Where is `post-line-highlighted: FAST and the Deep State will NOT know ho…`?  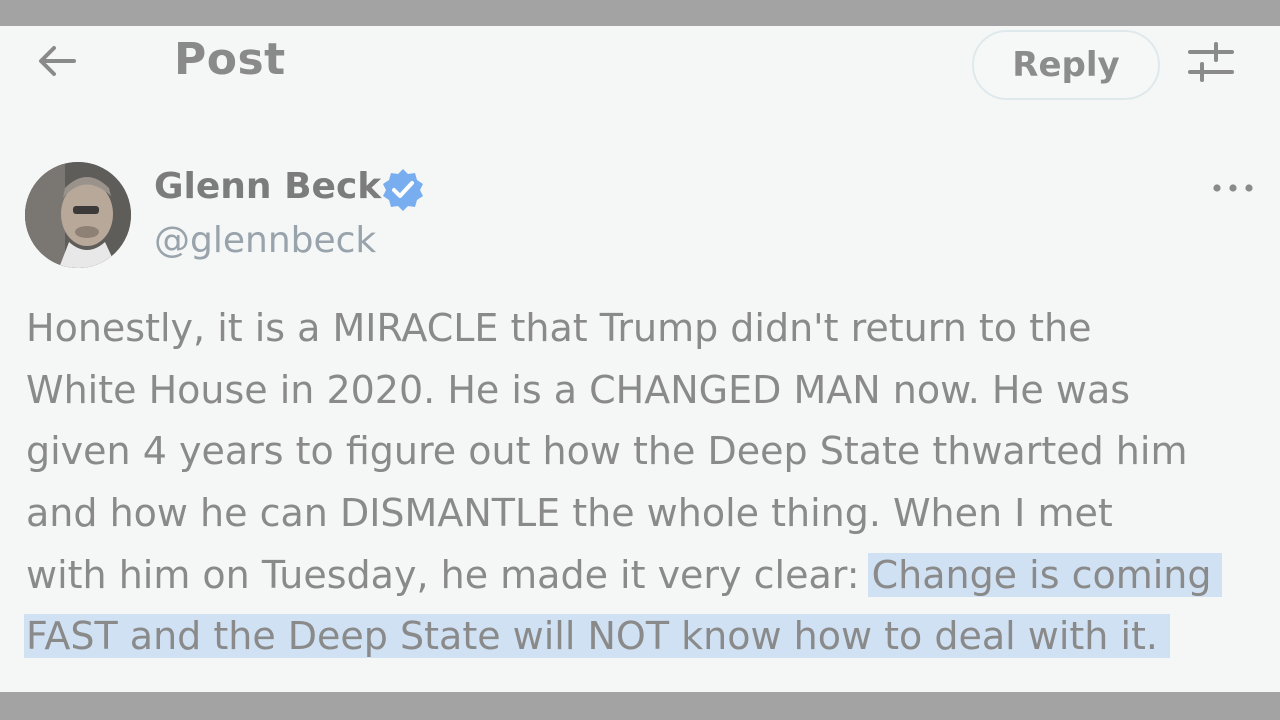 post-line-highlighted: FAST and the Deep State will NOT know ho… is located at coordinates (645, 637).